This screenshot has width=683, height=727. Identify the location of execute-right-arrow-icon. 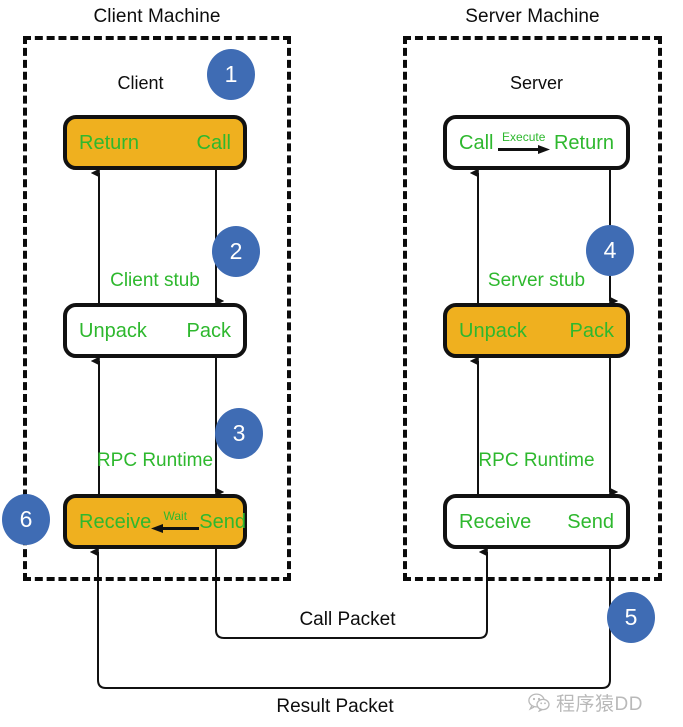
(523, 149).